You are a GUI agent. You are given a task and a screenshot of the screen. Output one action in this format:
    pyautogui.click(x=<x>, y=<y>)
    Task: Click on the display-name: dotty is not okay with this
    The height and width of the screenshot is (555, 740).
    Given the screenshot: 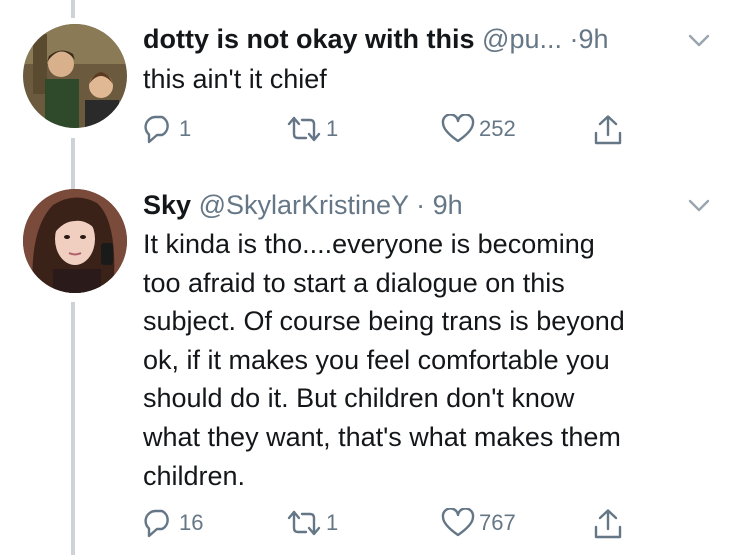 What is the action you would take?
    pyautogui.click(x=309, y=39)
    